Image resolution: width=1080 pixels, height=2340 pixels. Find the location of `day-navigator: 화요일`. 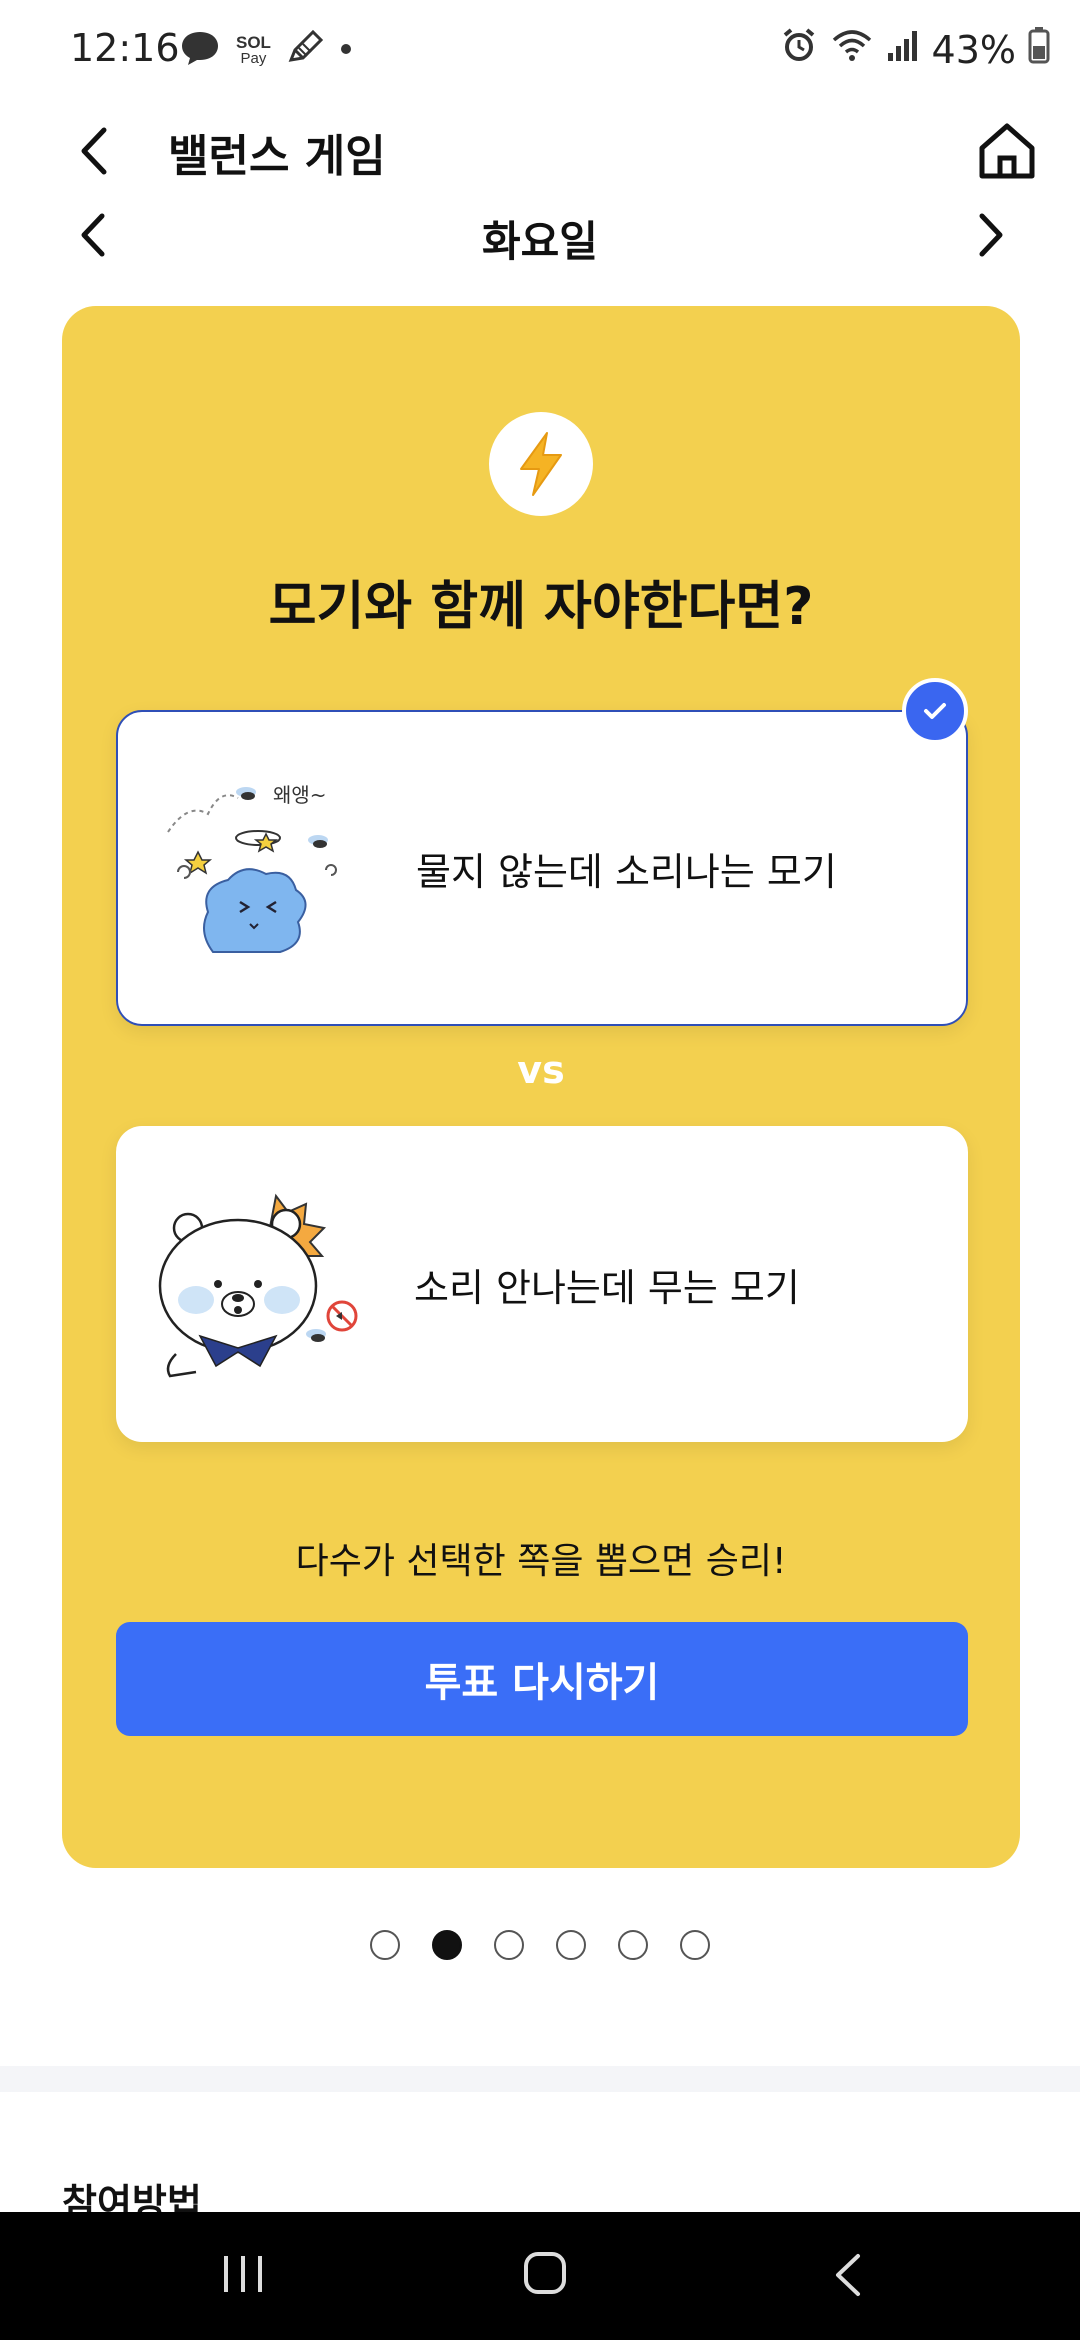

day-navigator: 화요일 is located at coordinates (540, 235).